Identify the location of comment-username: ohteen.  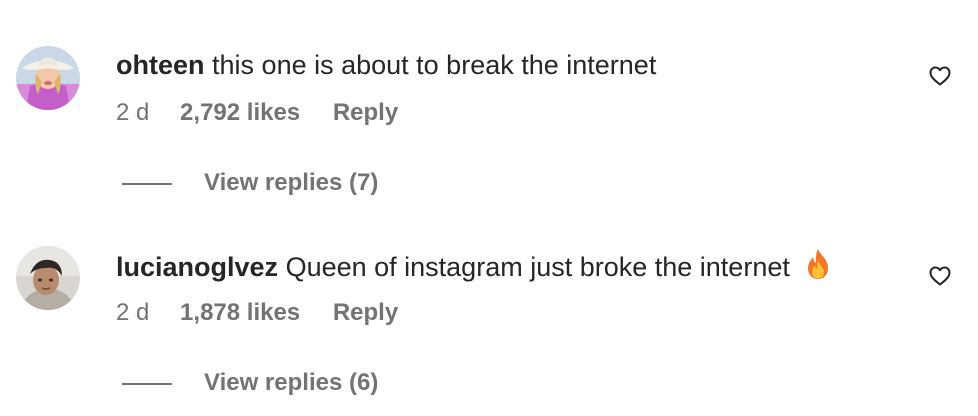
(160, 65).